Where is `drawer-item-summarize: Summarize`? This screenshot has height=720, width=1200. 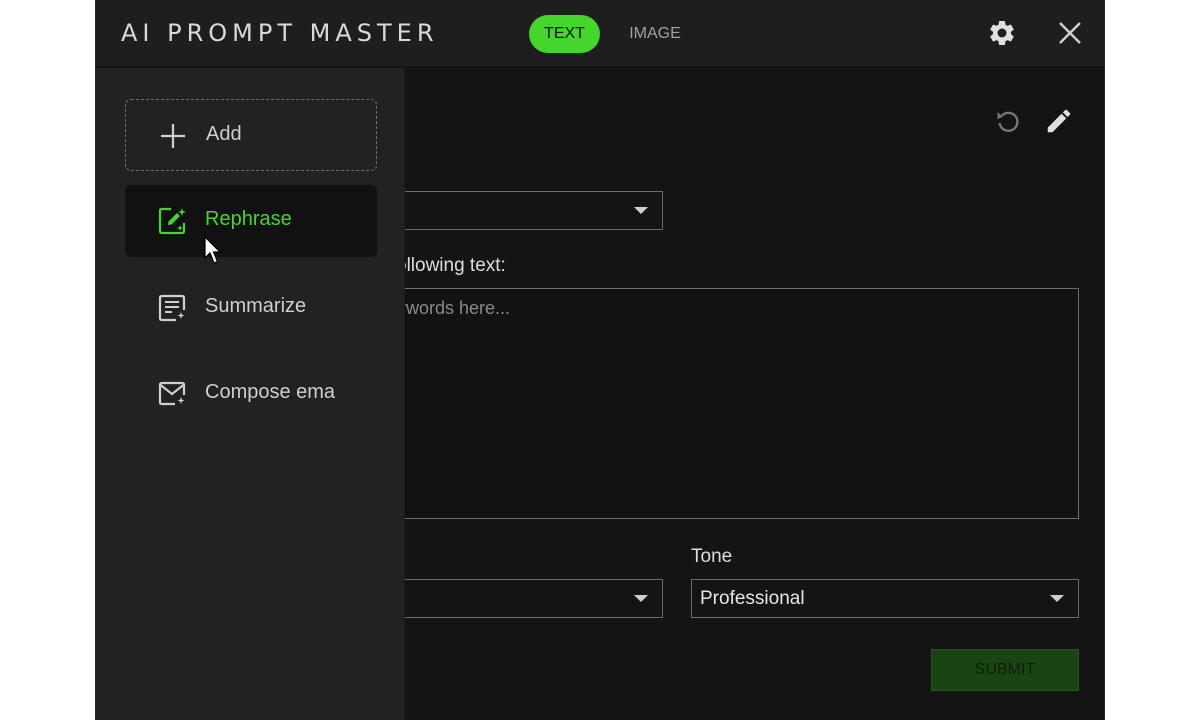
drawer-item-summarize: Summarize is located at coordinates (251, 308).